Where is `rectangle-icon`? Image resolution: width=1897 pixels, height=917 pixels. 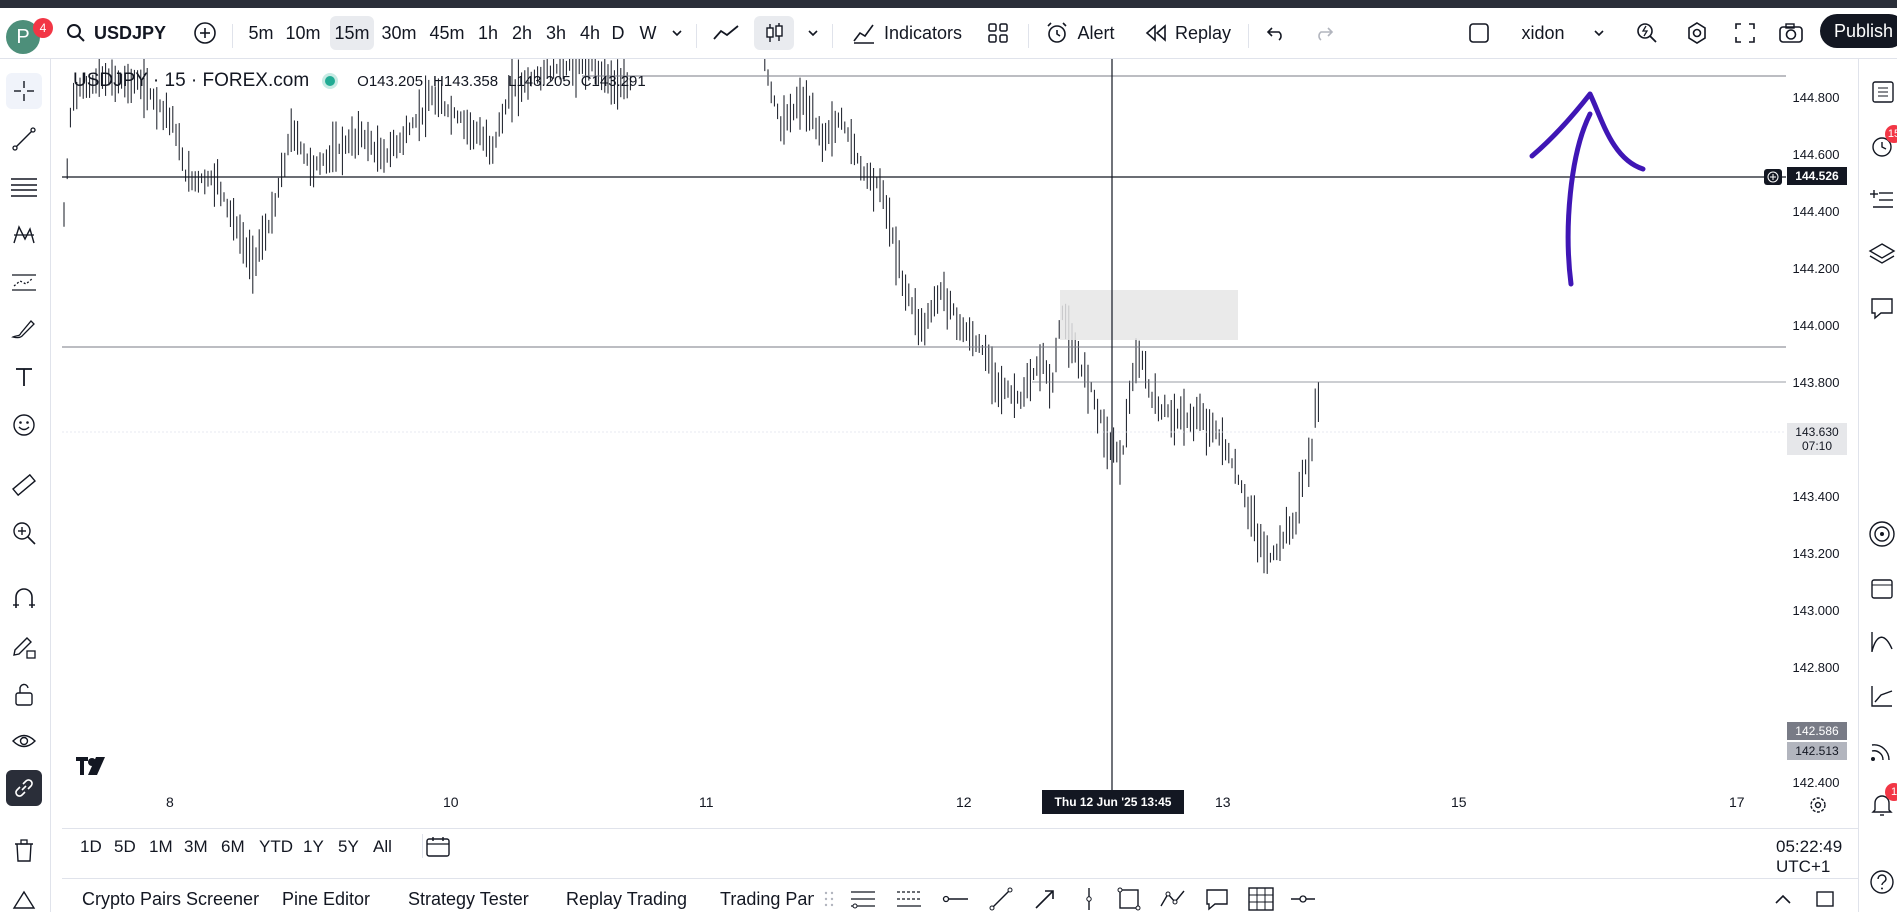
rectangle-icon is located at coordinates (1129, 899).